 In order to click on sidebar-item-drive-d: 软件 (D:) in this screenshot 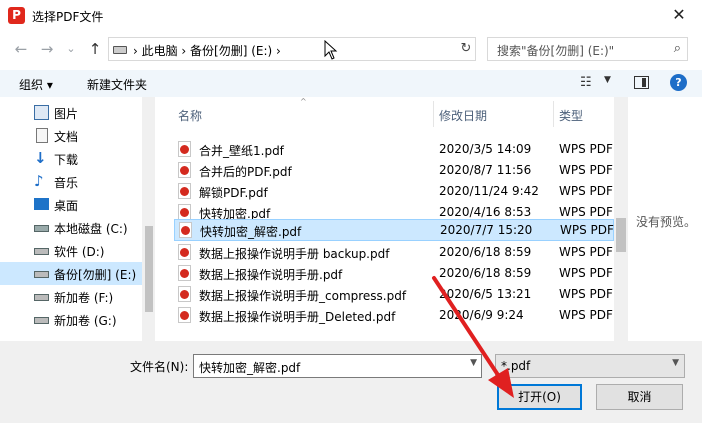, I will do `click(71, 250)`.